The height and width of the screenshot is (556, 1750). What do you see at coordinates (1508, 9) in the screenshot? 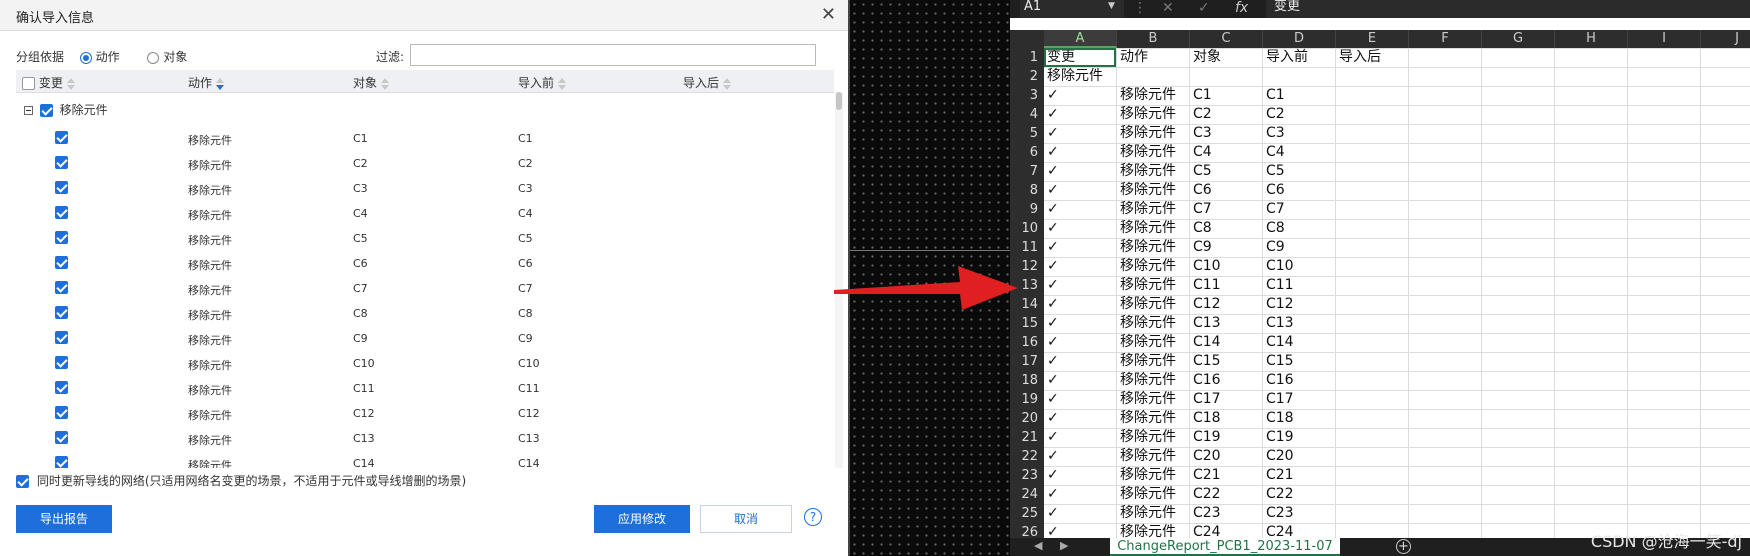
I see `formula-input: 变更` at bounding box center [1508, 9].